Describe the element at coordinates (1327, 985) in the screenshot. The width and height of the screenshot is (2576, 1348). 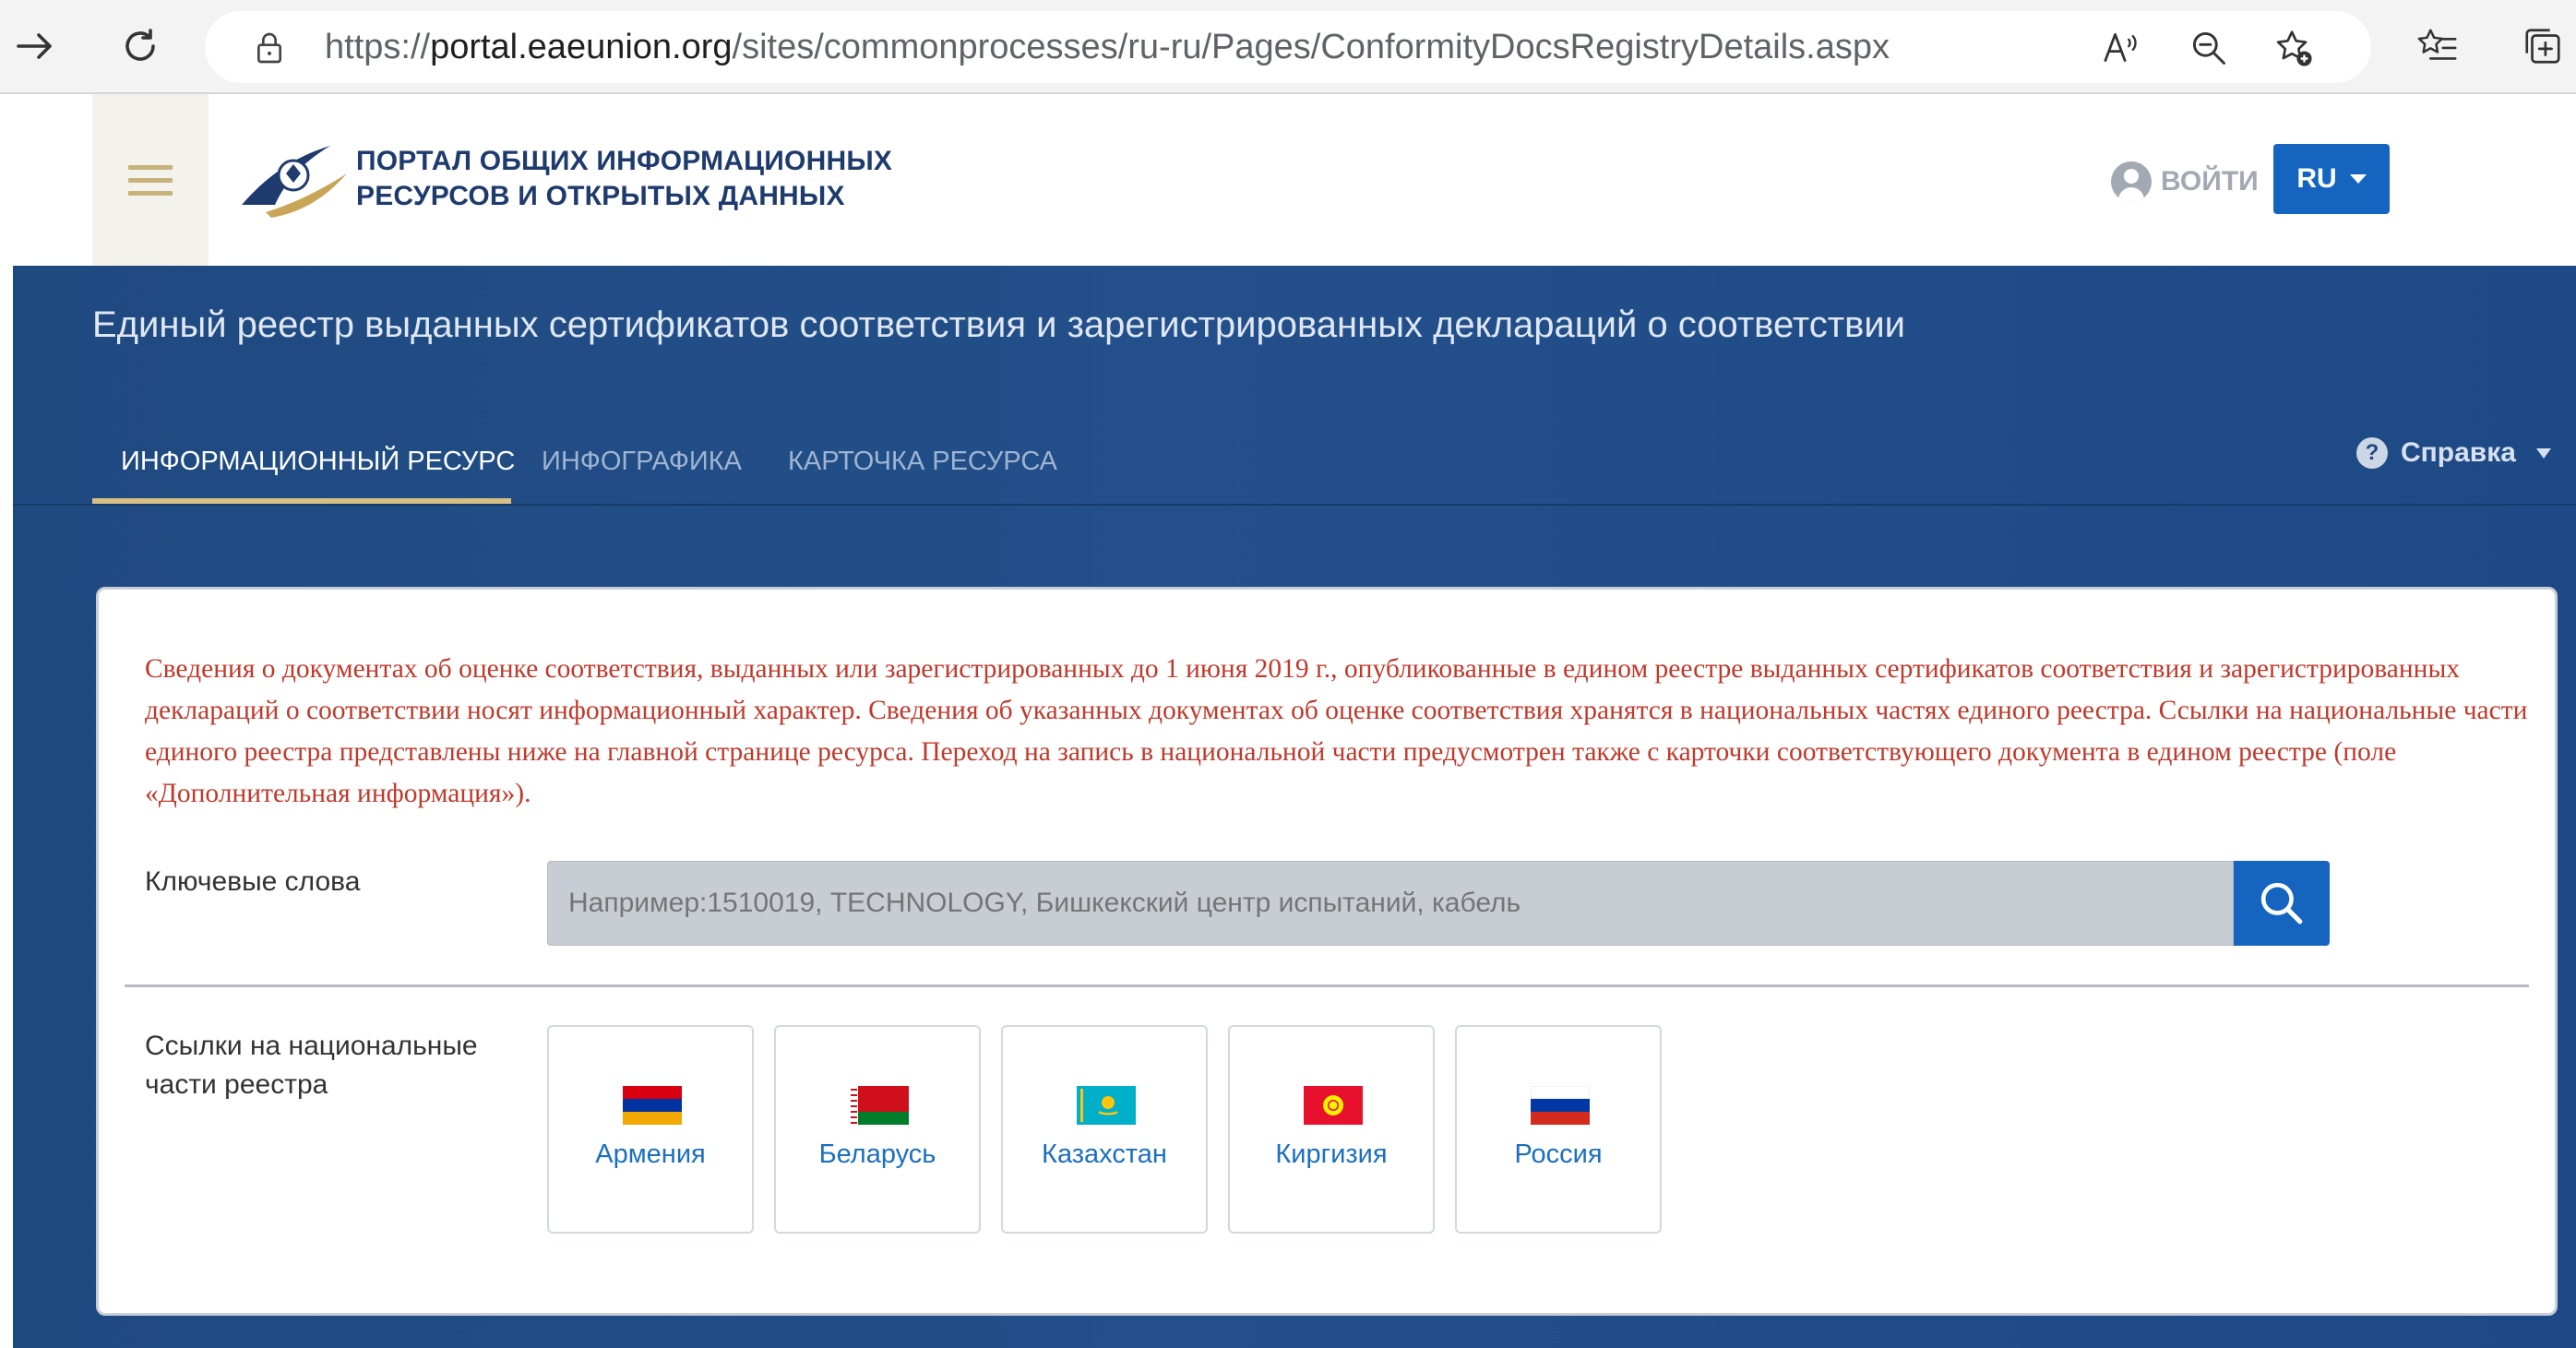
I see `section-divider` at that location.